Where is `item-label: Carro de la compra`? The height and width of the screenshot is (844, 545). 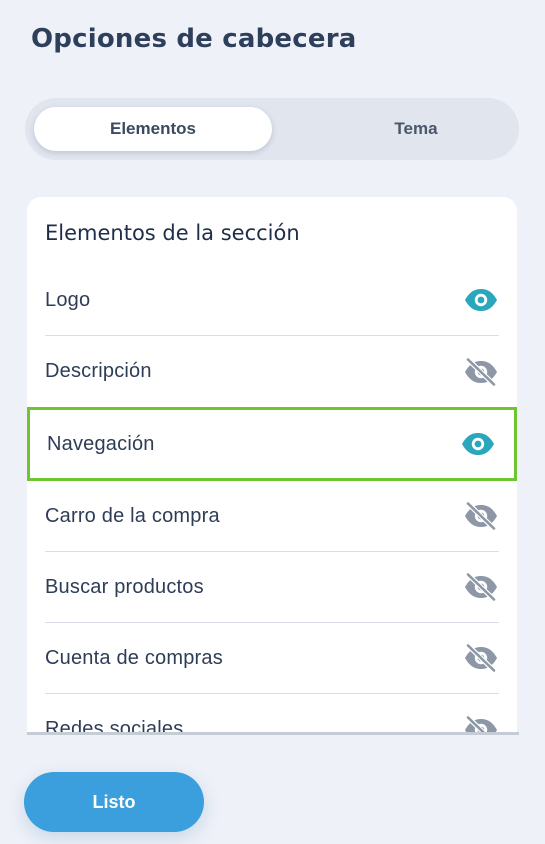 item-label: Carro de la compra is located at coordinates (132, 515).